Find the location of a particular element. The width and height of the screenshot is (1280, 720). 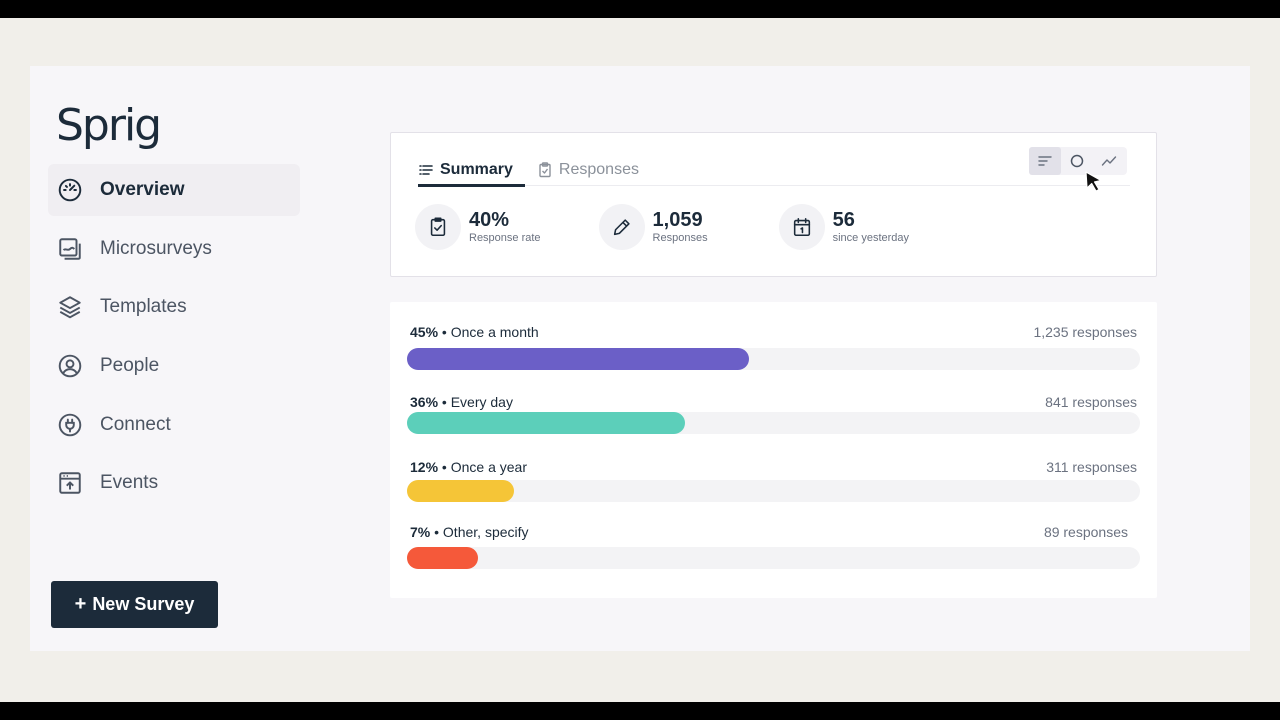

sidebar-item-overview: Overview is located at coordinates (174, 190).